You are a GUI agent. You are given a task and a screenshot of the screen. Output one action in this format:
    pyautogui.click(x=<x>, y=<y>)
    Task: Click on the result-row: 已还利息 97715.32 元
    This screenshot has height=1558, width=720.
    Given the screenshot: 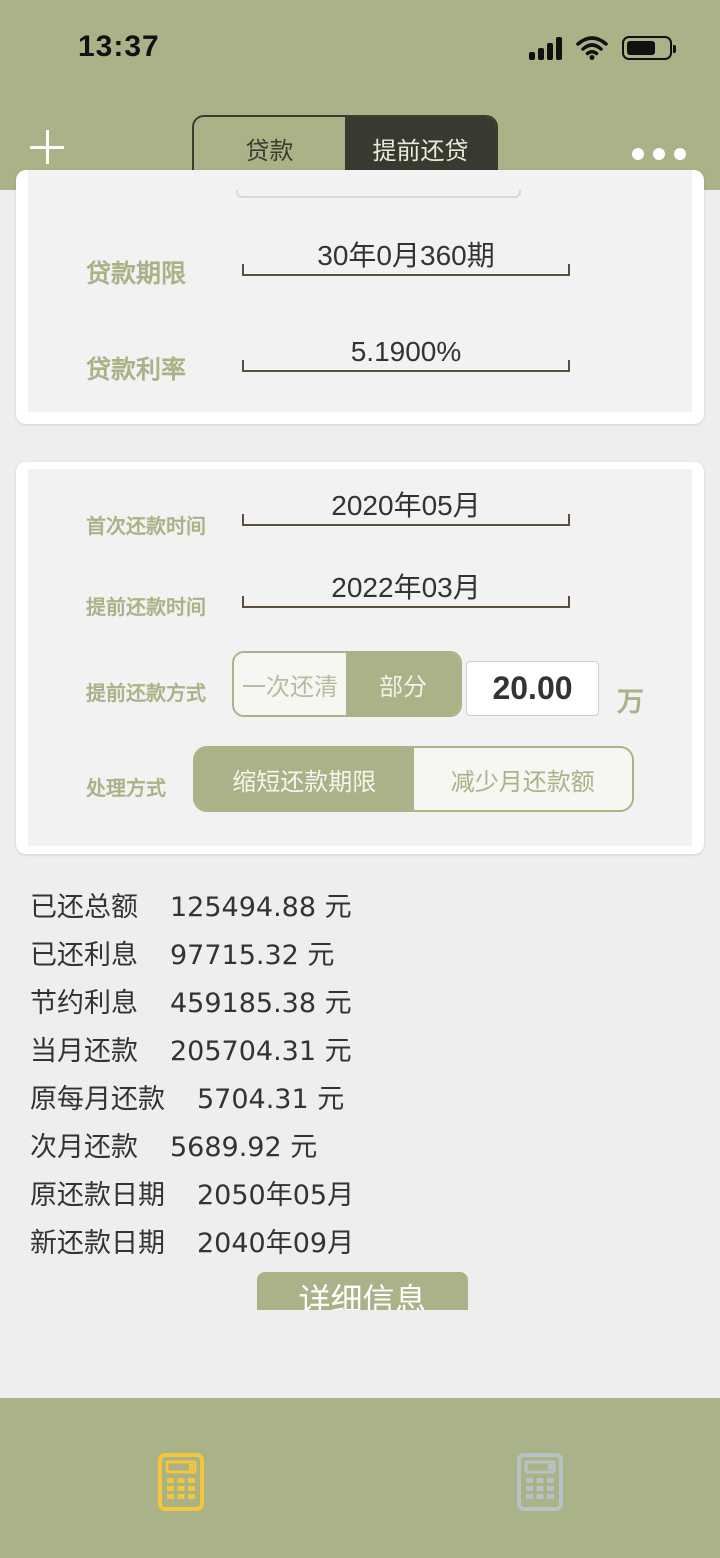 What is the action you would take?
    pyautogui.click(x=192, y=952)
    